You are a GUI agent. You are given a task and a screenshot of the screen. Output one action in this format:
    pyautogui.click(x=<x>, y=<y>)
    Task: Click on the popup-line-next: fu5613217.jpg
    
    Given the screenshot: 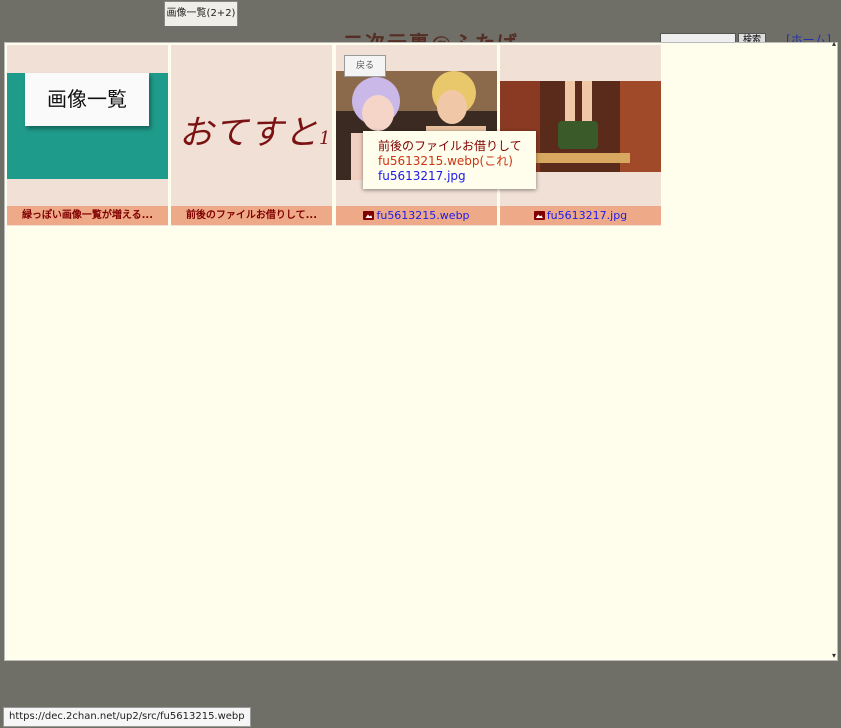 What is the action you would take?
    pyautogui.click(x=457, y=176)
    